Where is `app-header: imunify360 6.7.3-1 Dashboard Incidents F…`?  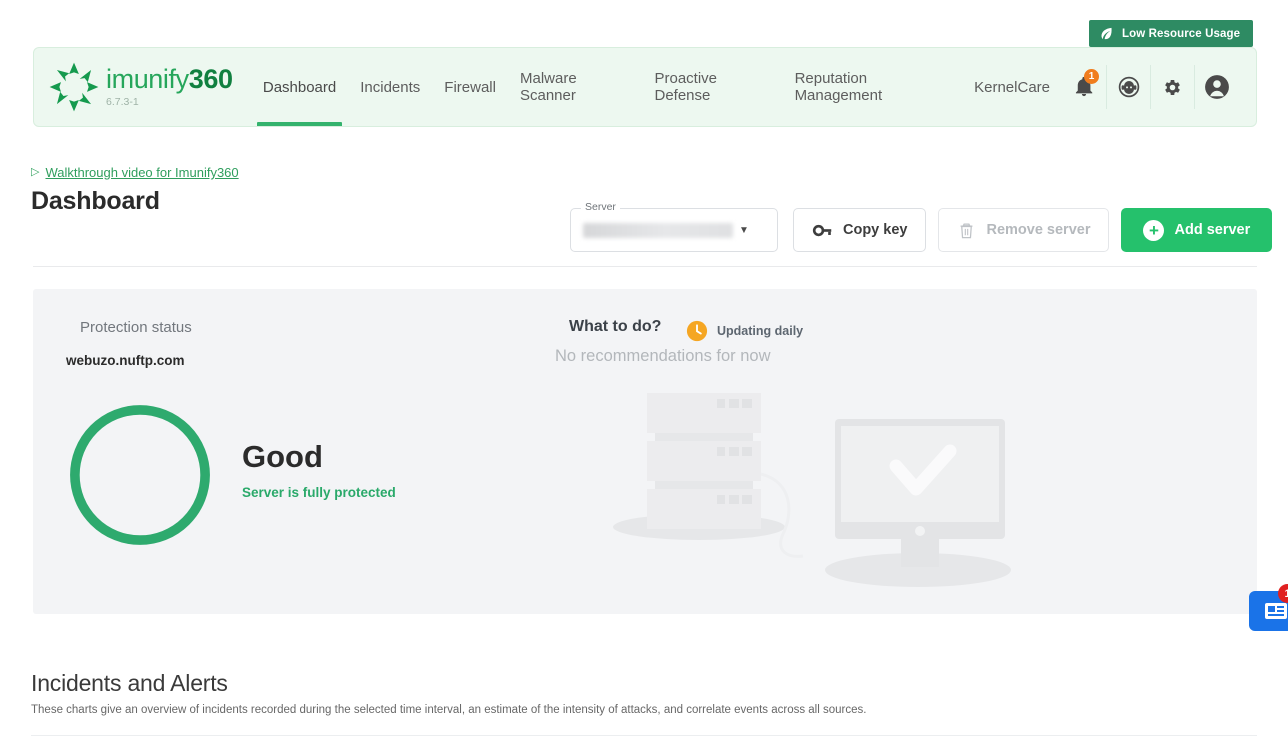
app-header: imunify360 6.7.3-1 Dashboard Incidents F… is located at coordinates (645, 87).